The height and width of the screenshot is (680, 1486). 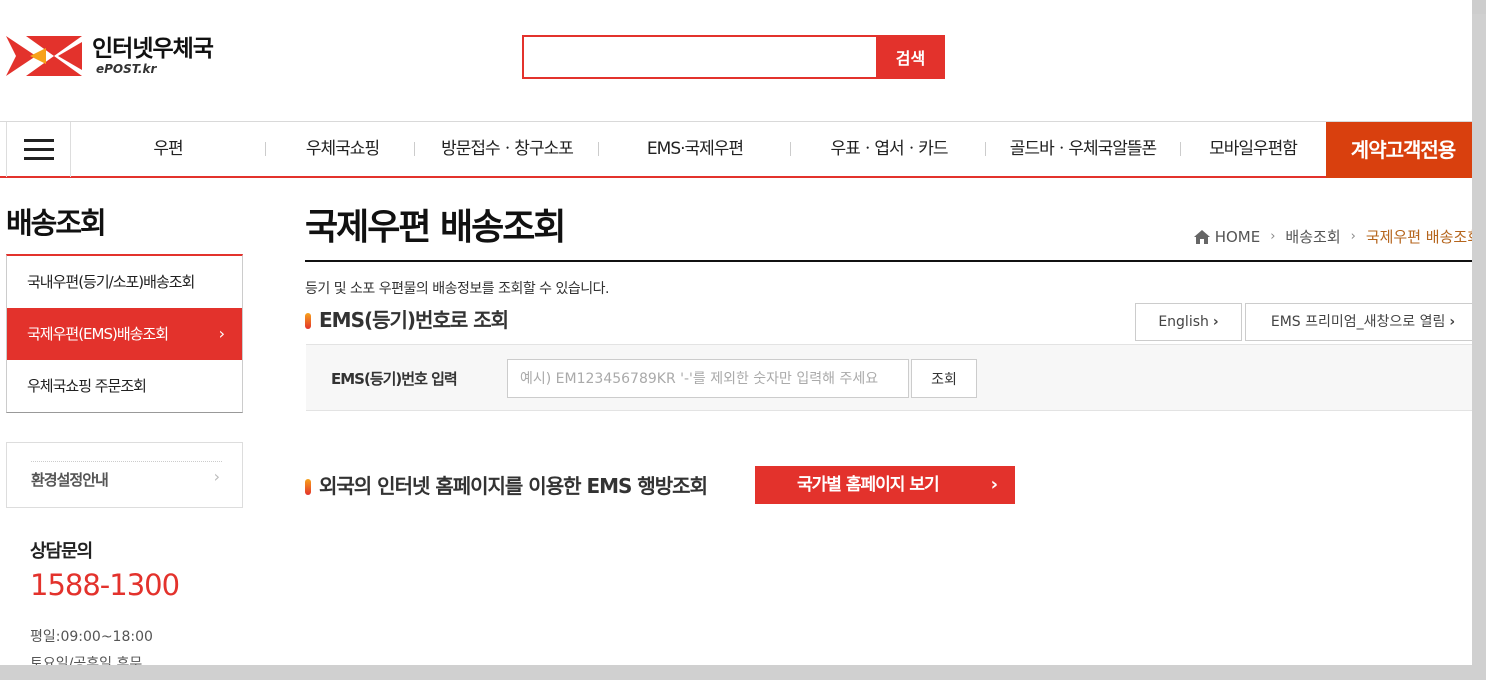 I want to click on hamburger-menu-icon, so click(x=38, y=149).